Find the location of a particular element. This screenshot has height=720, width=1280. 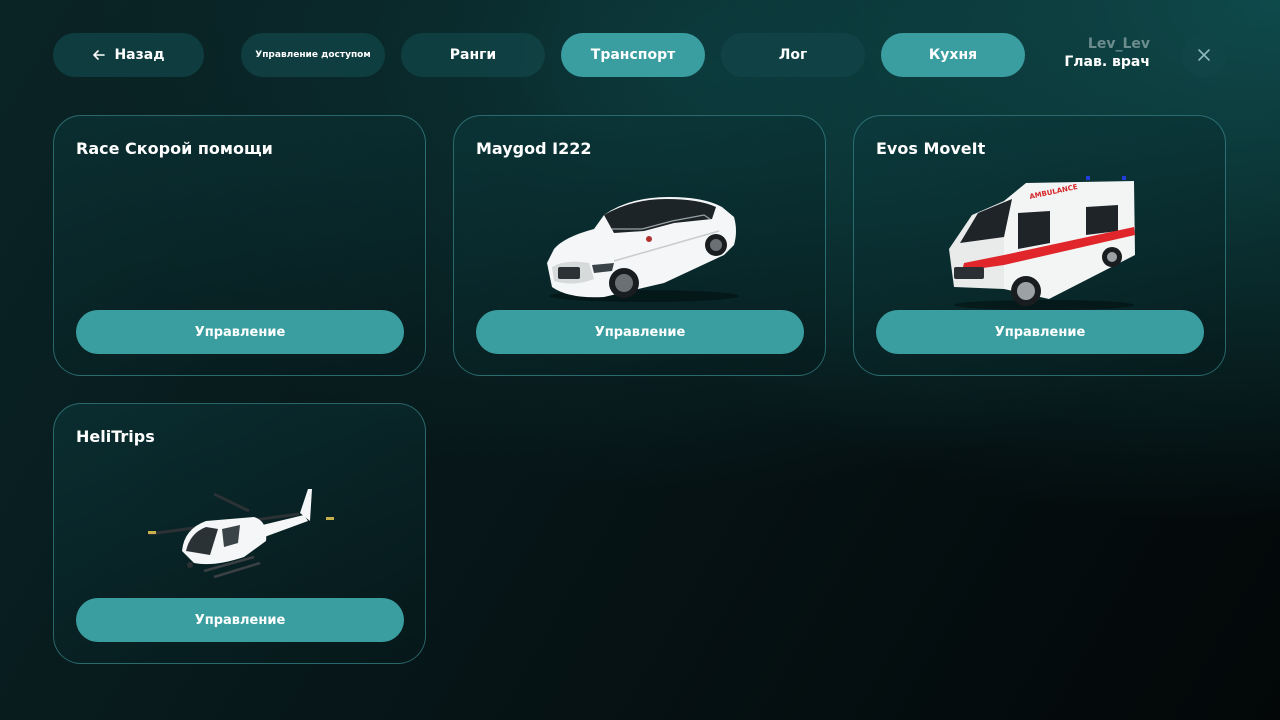

vehicle-card: Evos MoveIt AMBULANCE Управление is located at coordinates (1039, 245).